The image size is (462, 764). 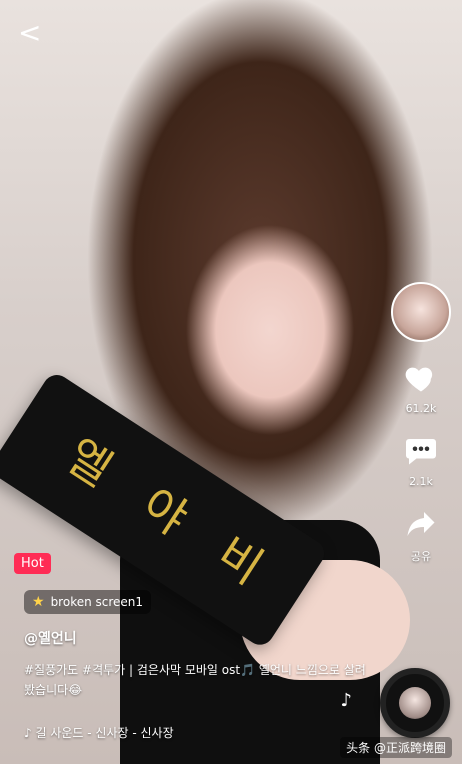 What do you see at coordinates (38, 602) in the screenshot?
I see `sparkle-icon: ★` at bounding box center [38, 602].